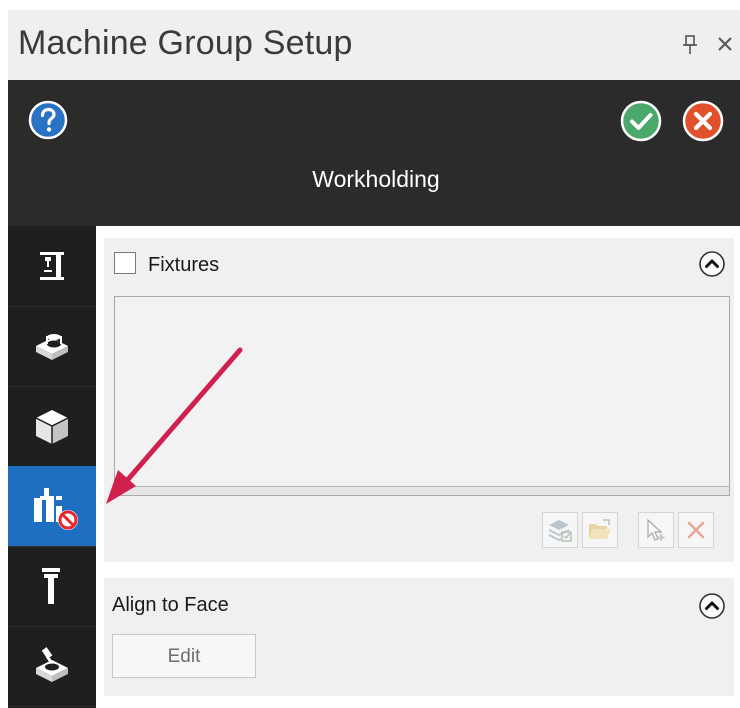 Image resolution: width=740 pixels, height=708 pixels. I want to click on align-to-face-label: Align to Face, so click(170, 605).